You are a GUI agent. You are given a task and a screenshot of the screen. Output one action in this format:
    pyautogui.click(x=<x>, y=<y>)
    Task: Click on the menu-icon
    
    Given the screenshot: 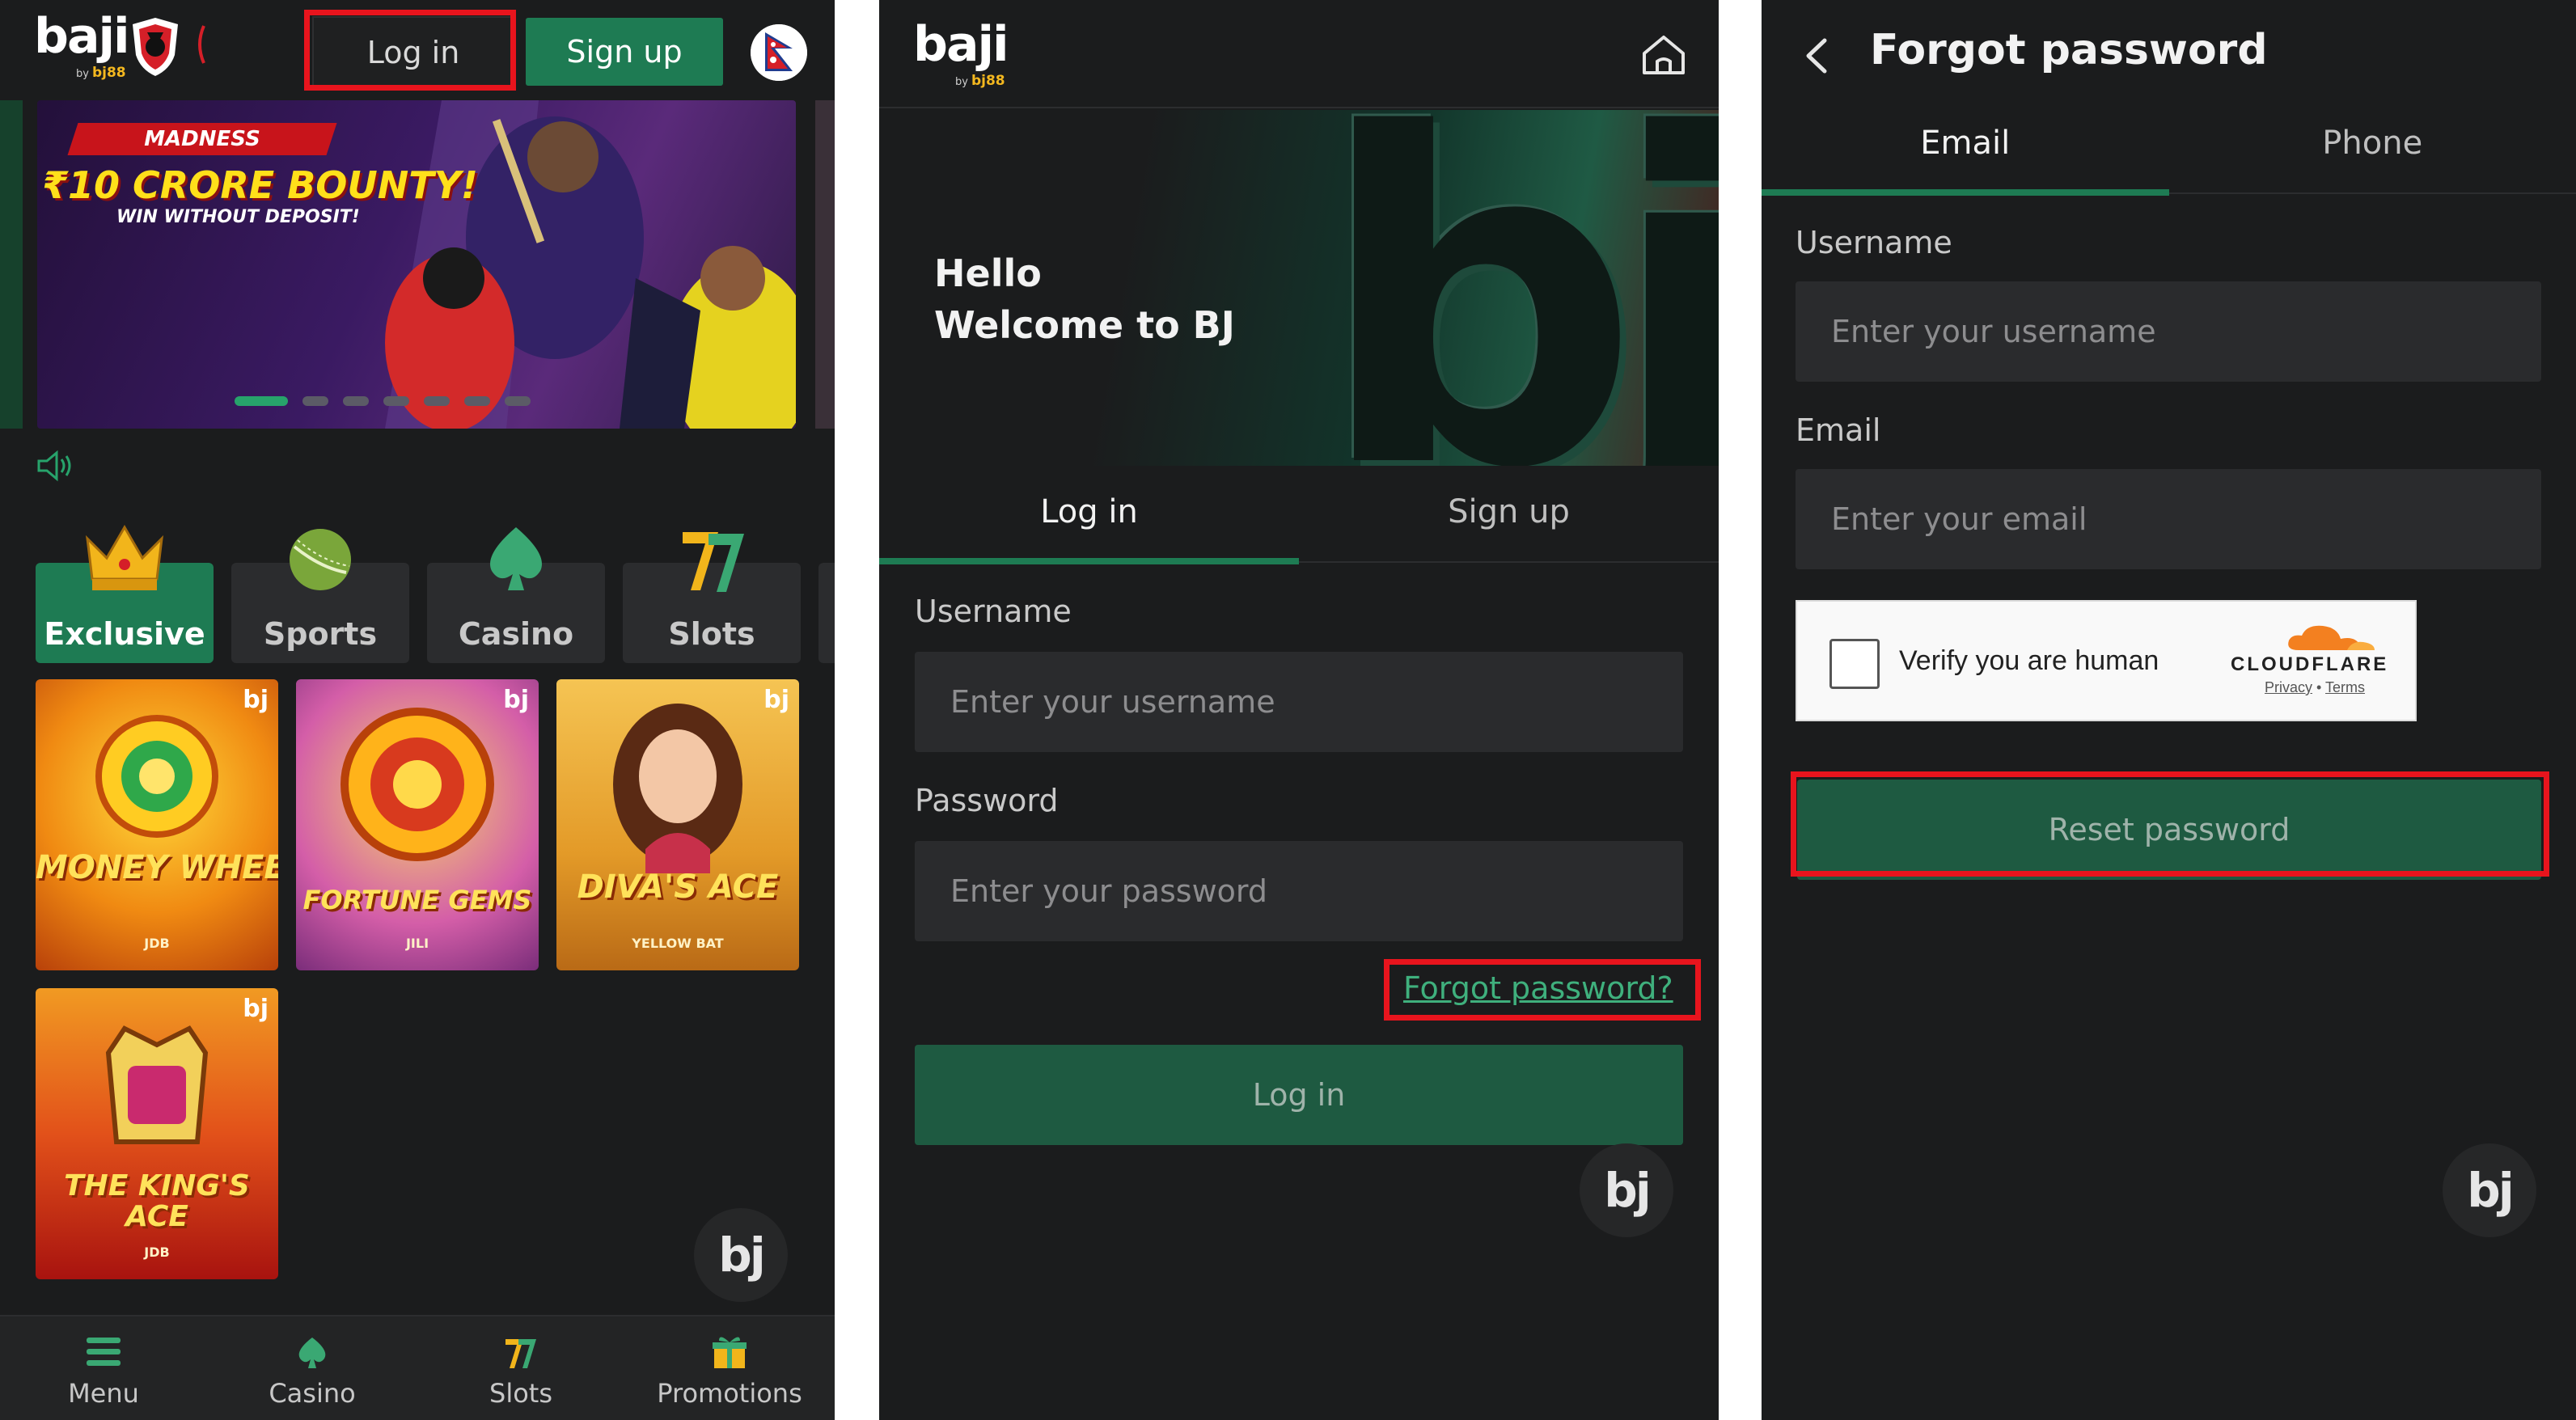 What is the action you would take?
    pyautogui.click(x=104, y=1352)
    